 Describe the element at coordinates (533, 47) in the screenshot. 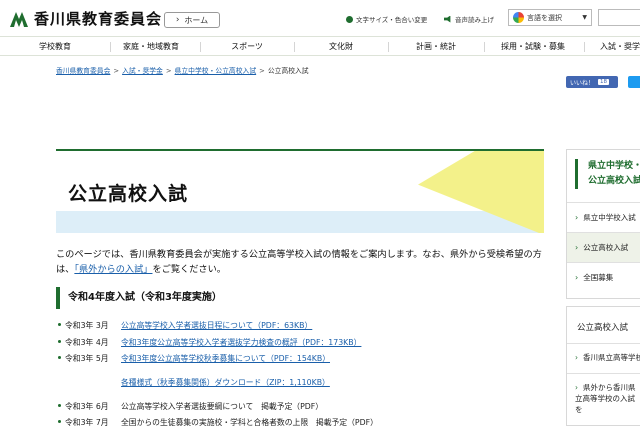

I see `nav-item-recruit: 採用・試験・募集` at that location.